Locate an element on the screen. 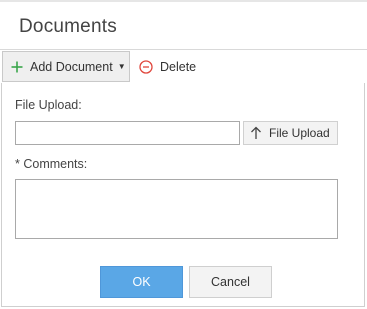  comments-label: * Comments: is located at coordinates (51, 164).